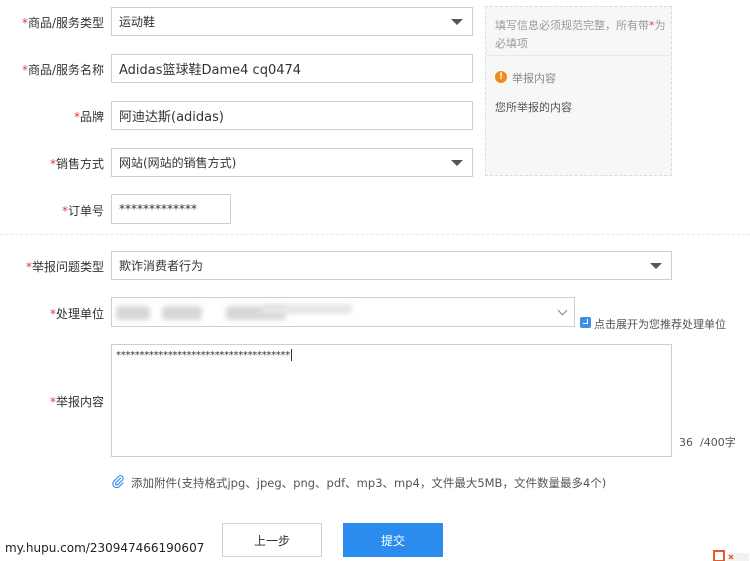 The width and height of the screenshot is (750, 561). What do you see at coordinates (171, 209) in the screenshot?
I see `order-no-input: *************` at bounding box center [171, 209].